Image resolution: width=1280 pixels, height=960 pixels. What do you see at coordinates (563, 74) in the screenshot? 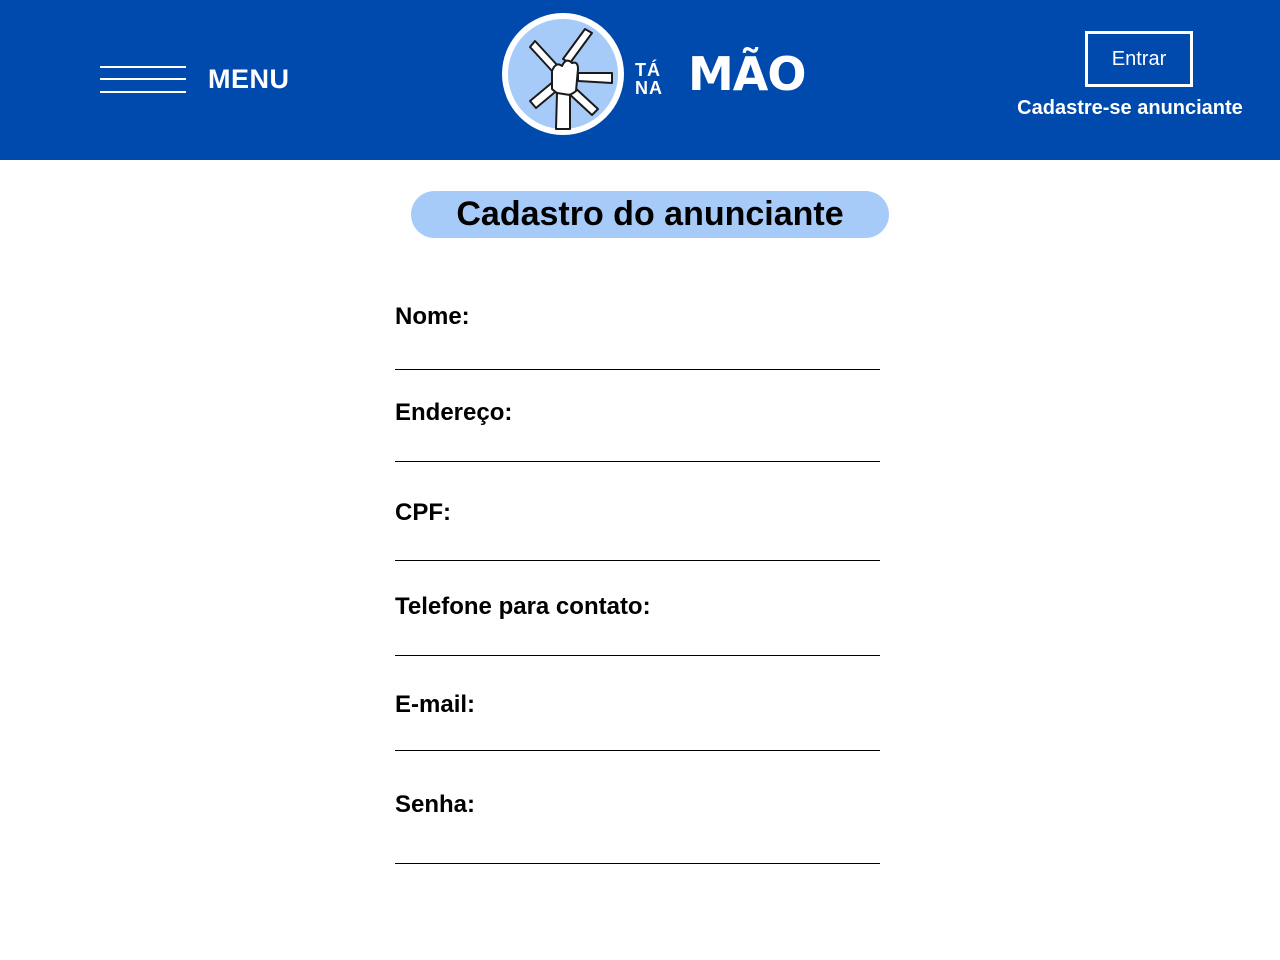
I see `hands-together-logo-icon` at bounding box center [563, 74].